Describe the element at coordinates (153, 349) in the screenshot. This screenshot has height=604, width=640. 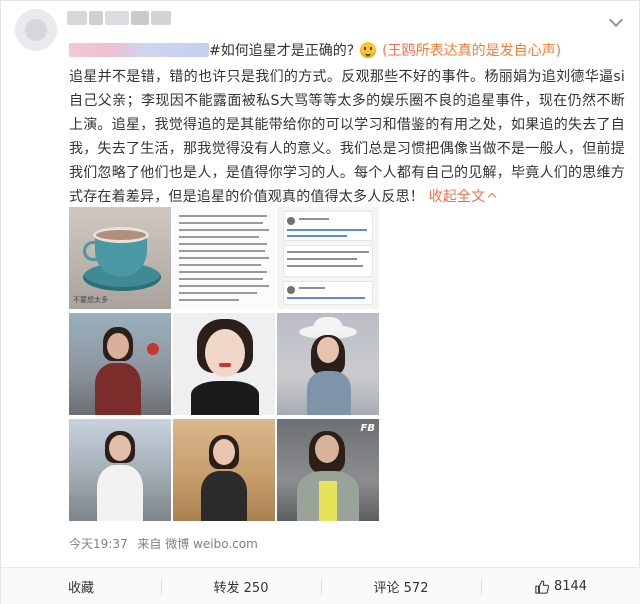
I see `sign-shape` at that location.